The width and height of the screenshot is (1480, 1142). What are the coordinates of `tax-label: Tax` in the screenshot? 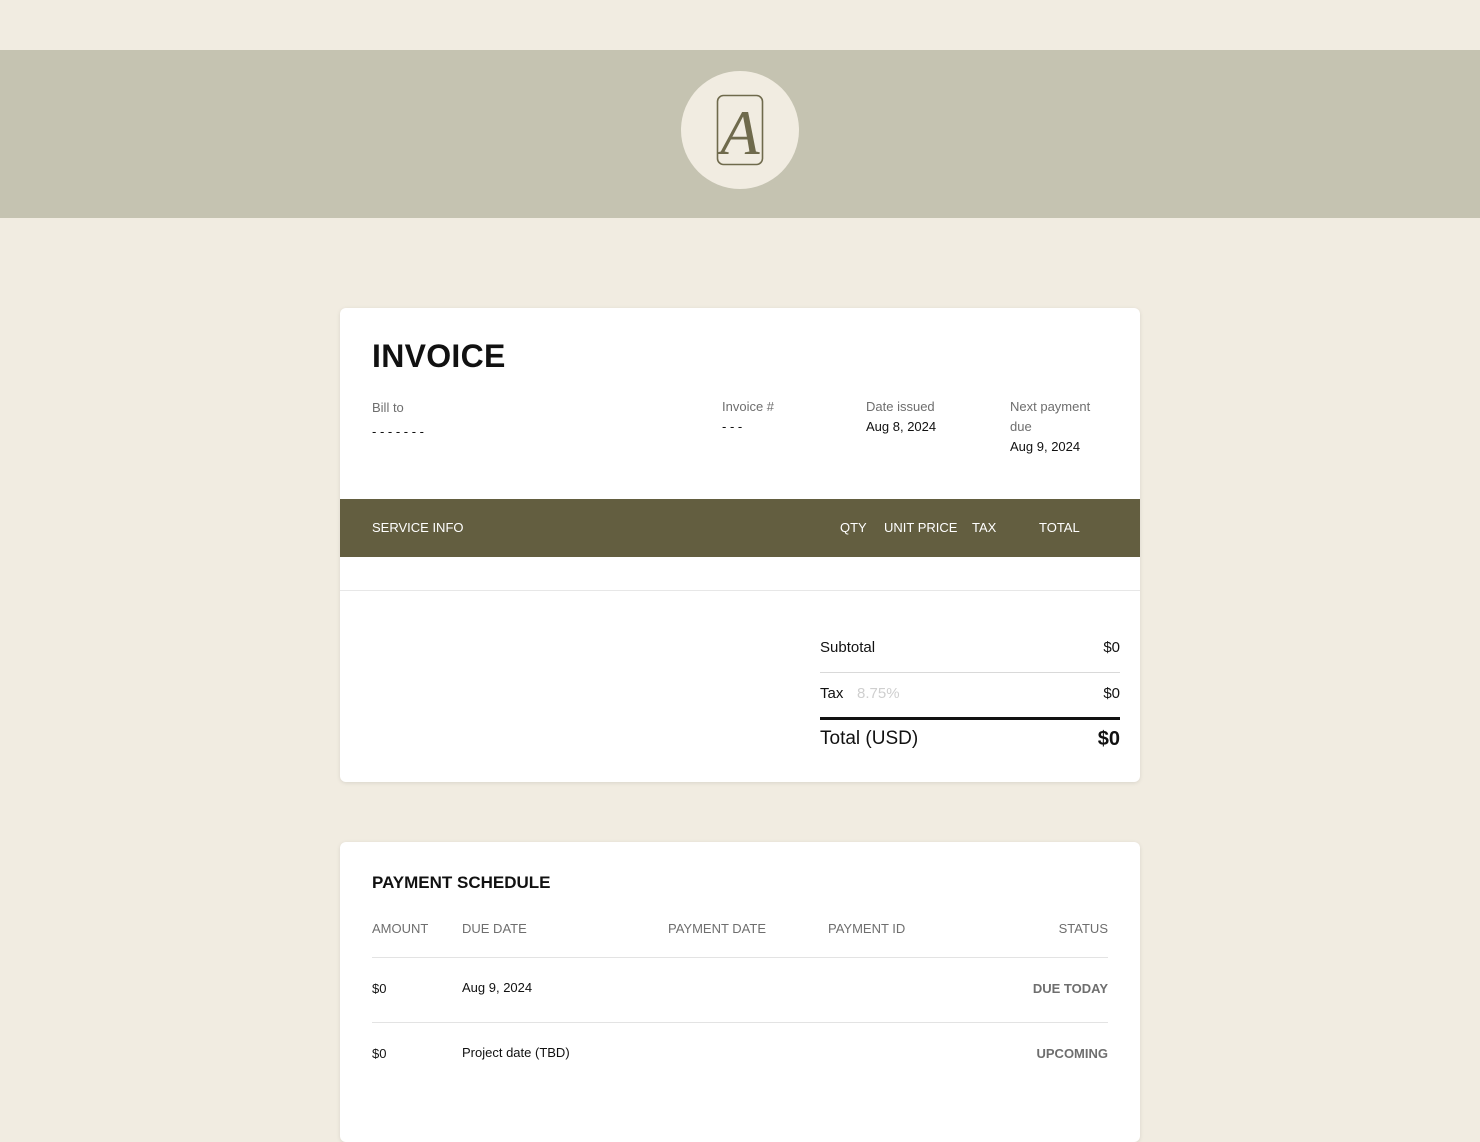 It's located at (832, 693).